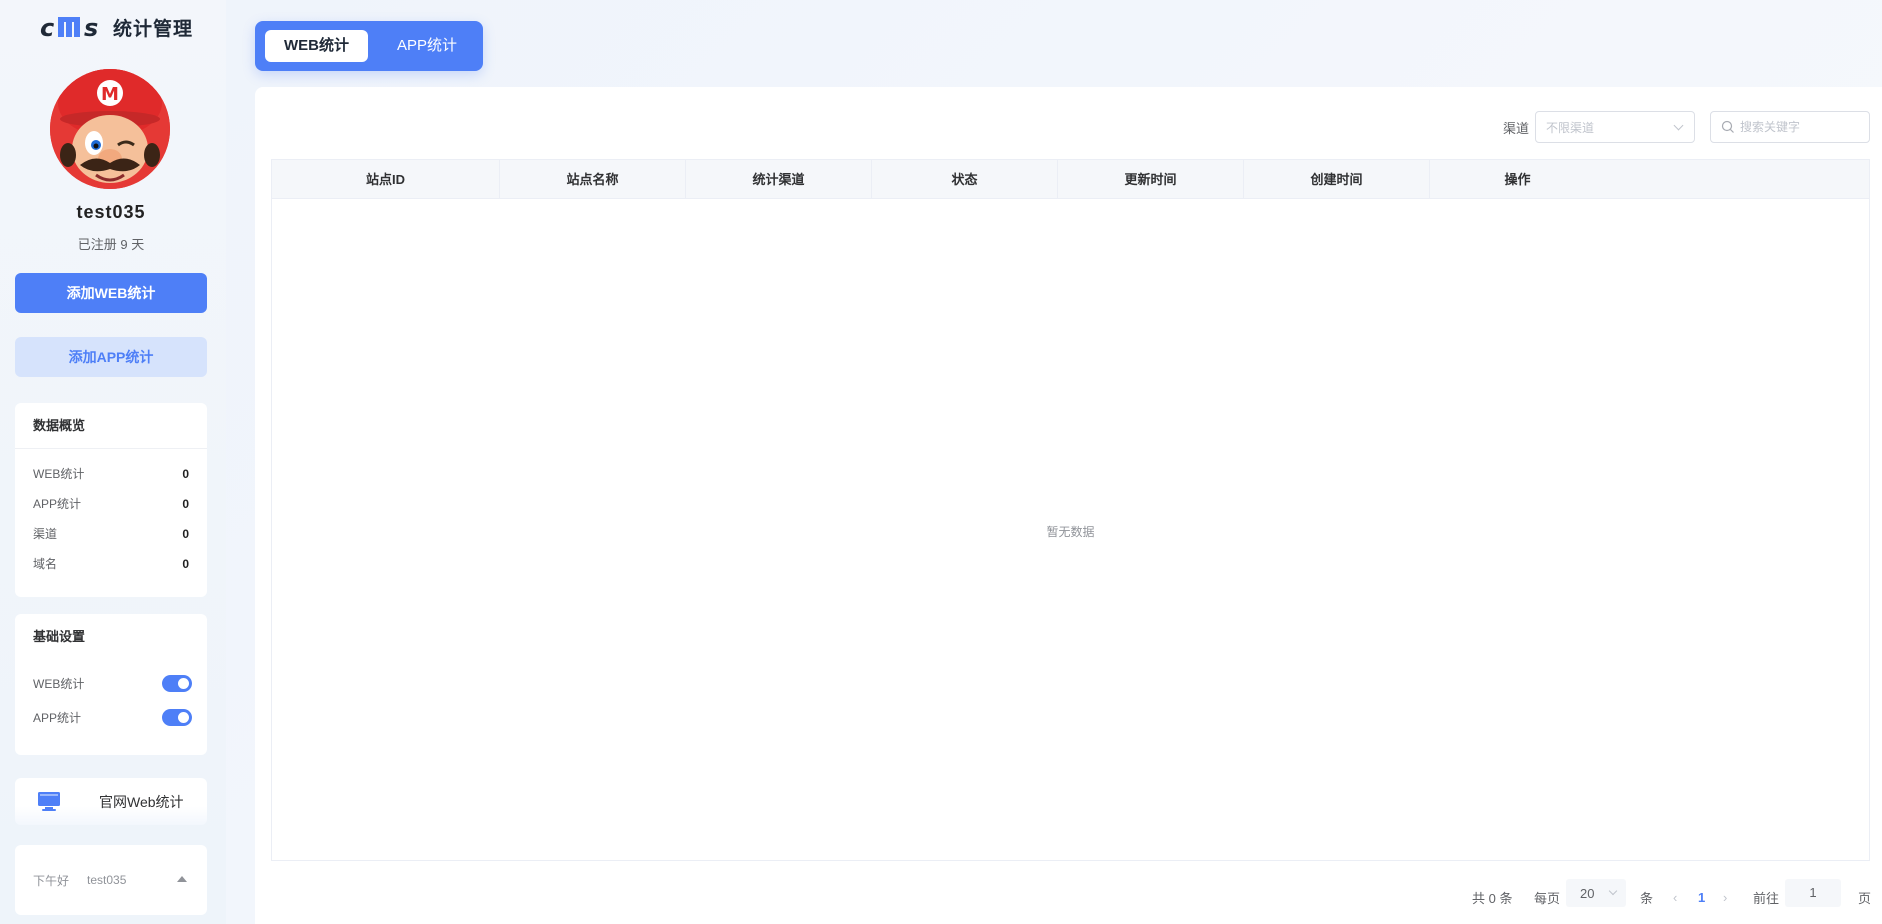 Image resolution: width=1882 pixels, height=924 pixels. Describe the element at coordinates (111, 564) in the screenshot. I see `overview-row-domain: 域名 0` at that location.